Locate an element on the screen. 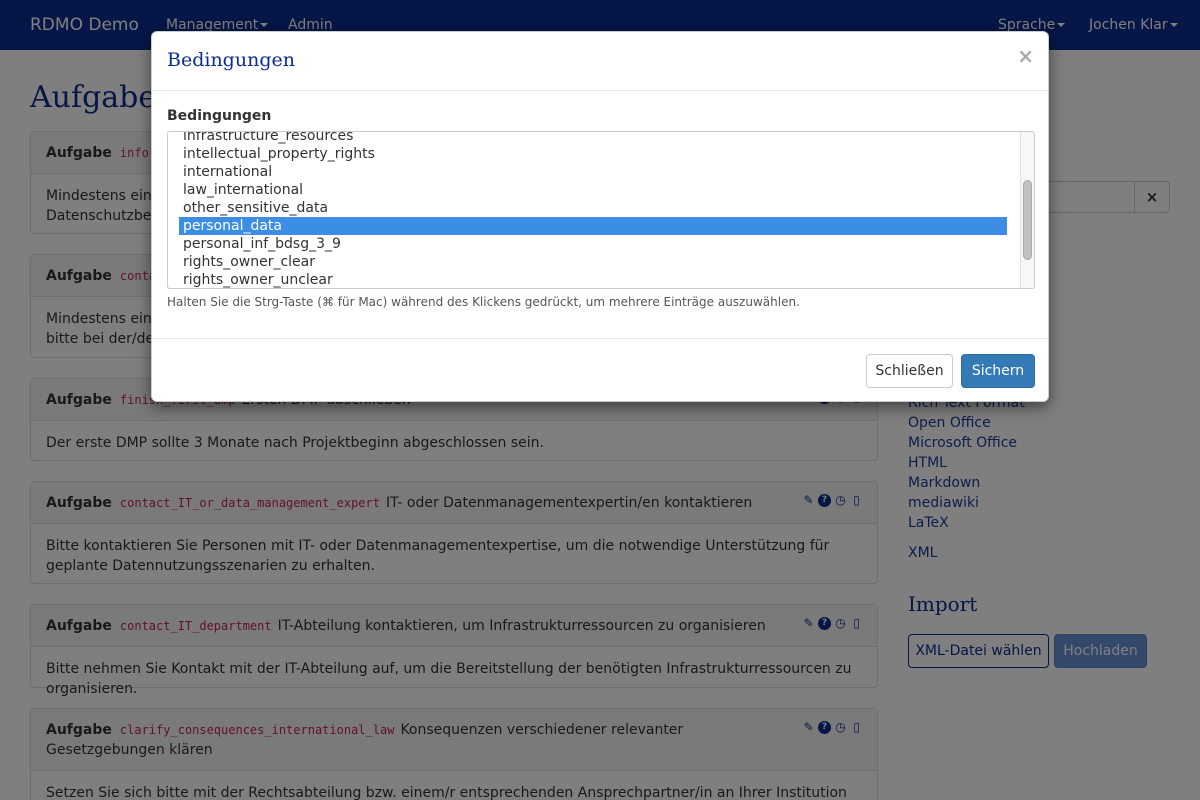  select-option: infrastructure_resources is located at coordinates (593, 138).